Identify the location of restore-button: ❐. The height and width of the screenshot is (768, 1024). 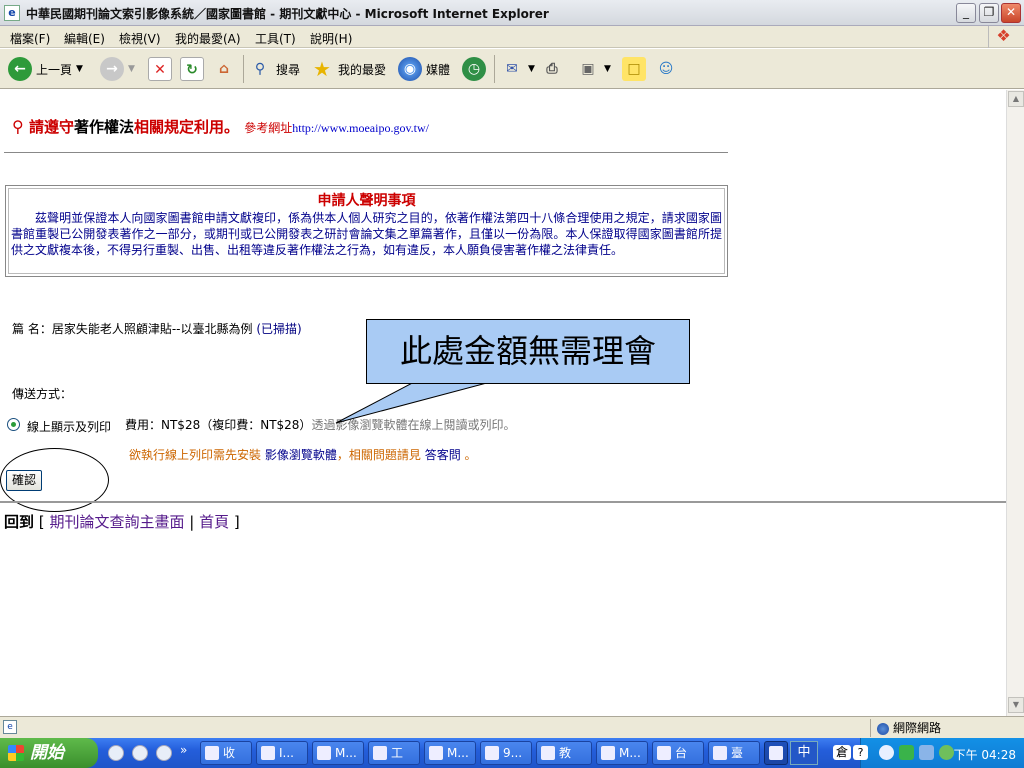
(989, 13).